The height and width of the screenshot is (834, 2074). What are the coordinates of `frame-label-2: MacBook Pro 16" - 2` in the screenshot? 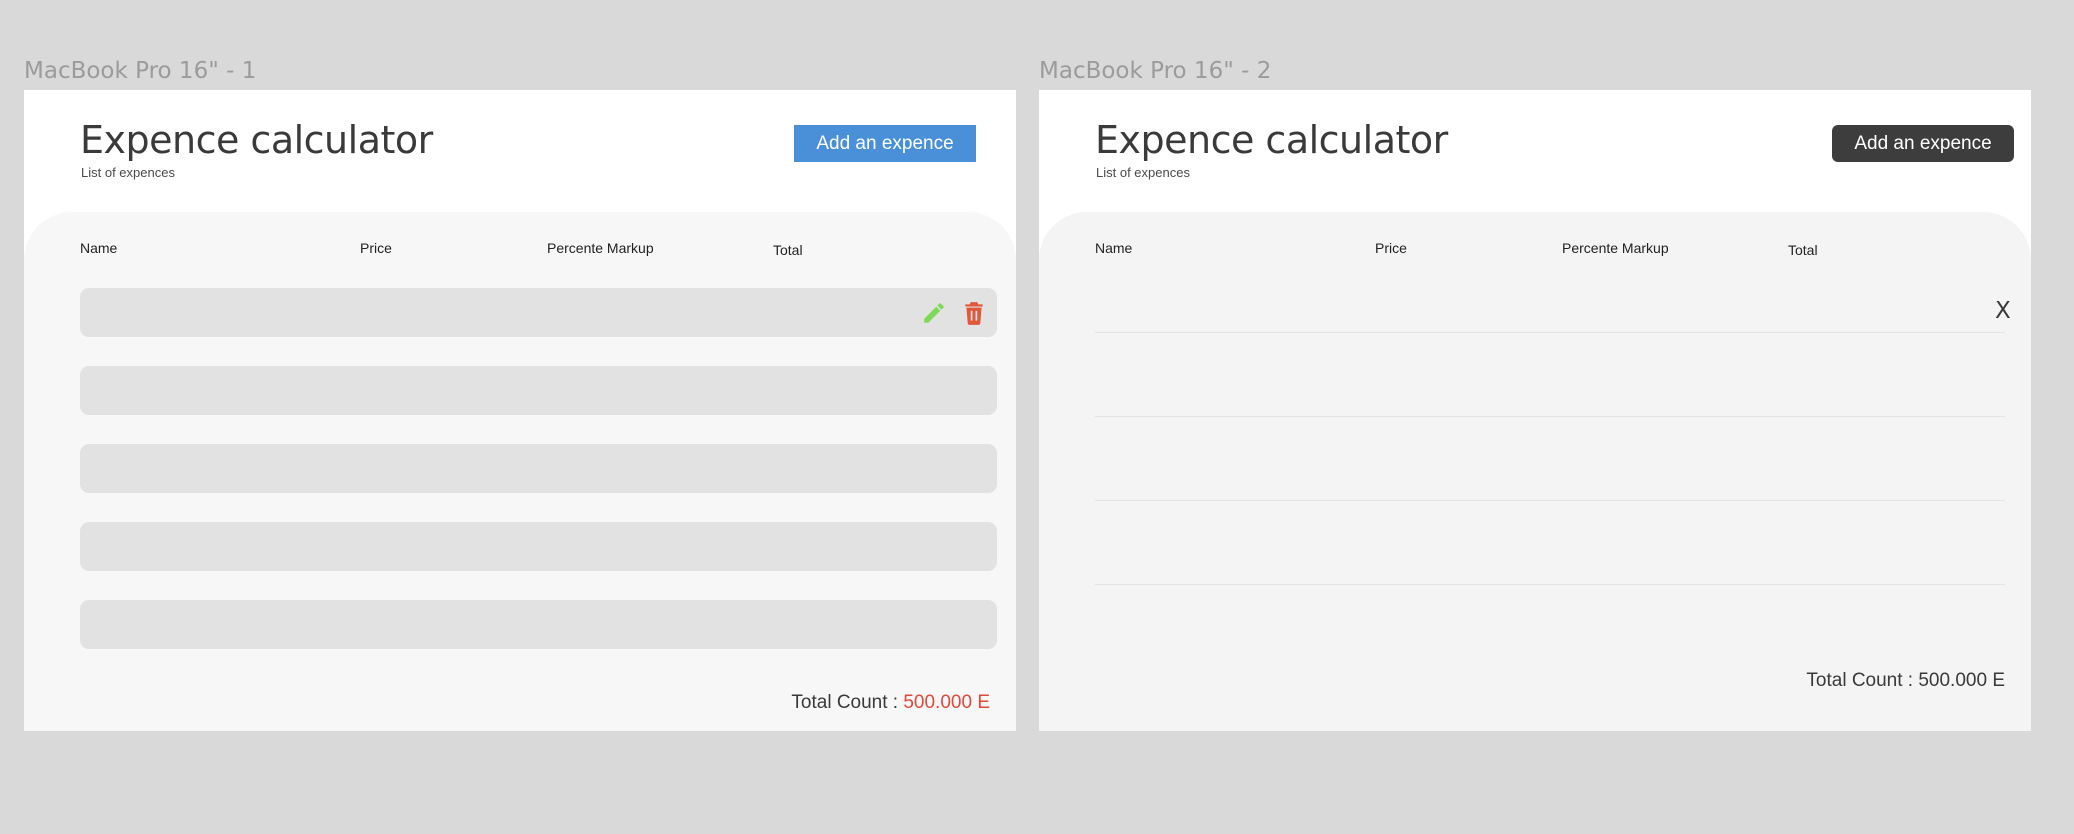 It's located at (1155, 71).